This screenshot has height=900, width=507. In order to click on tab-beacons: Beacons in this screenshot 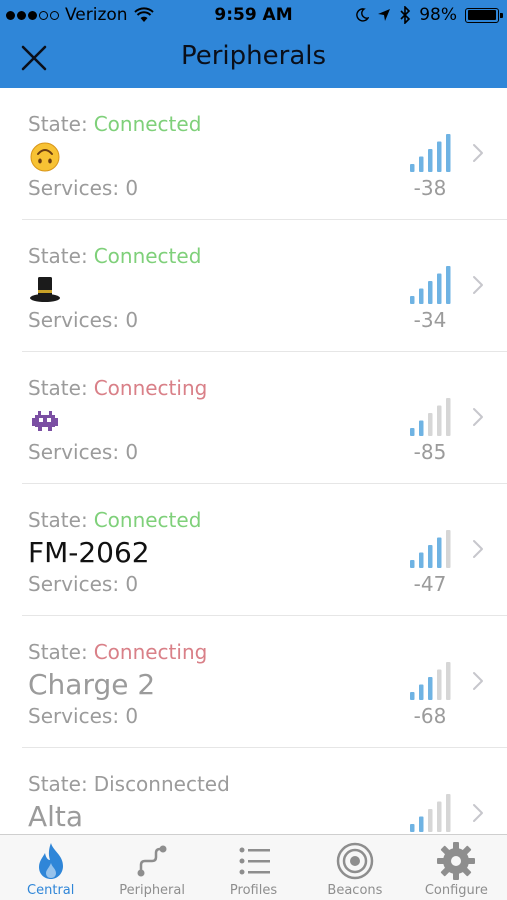, I will do `click(354, 867)`.